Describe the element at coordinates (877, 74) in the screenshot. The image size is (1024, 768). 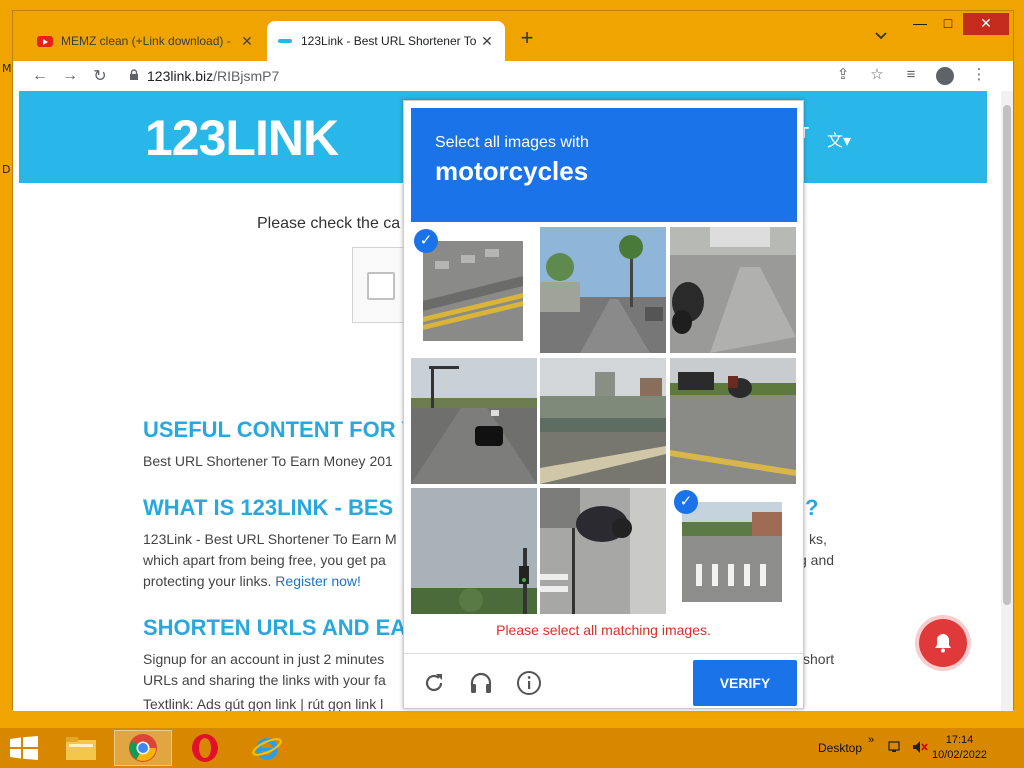
I see `bookmark-star-icon: ☆` at that location.